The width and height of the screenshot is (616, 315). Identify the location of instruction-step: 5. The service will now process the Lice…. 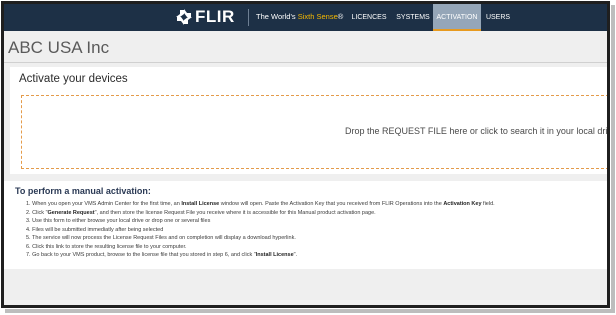
(161, 238).